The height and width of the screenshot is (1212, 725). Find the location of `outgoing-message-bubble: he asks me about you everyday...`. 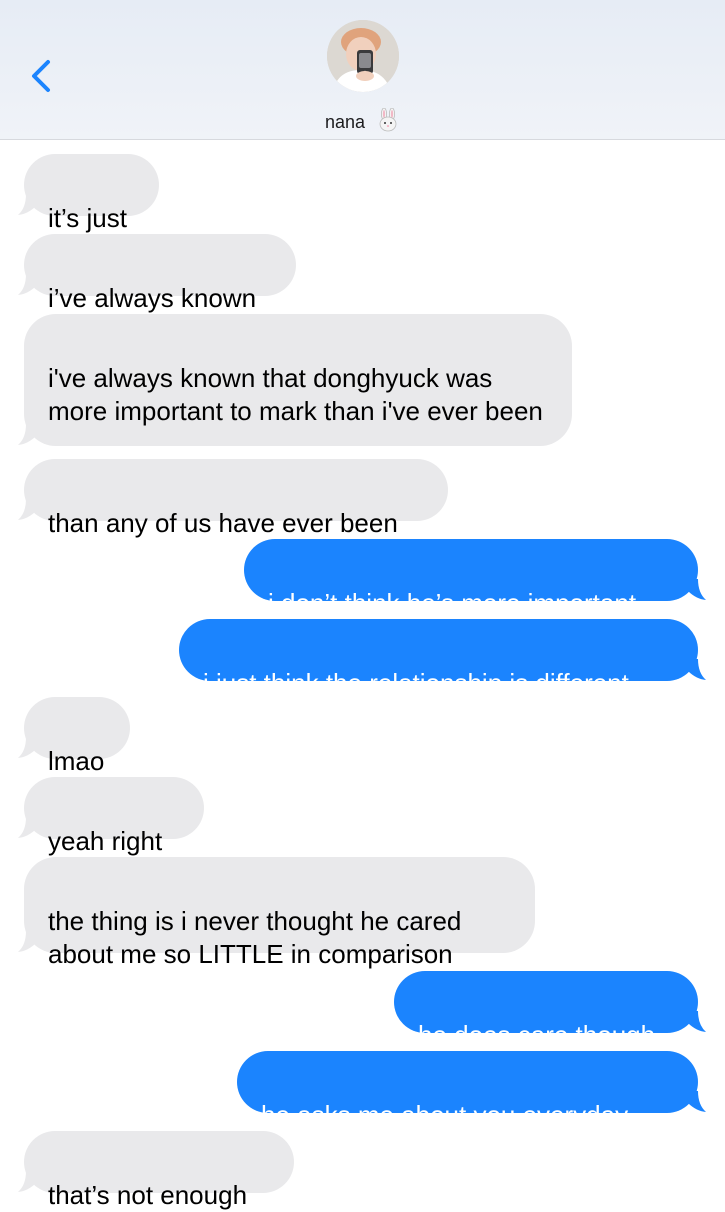

outgoing-message-bubble: he asks me about you everyday... is located at coordinates (467, 1090).